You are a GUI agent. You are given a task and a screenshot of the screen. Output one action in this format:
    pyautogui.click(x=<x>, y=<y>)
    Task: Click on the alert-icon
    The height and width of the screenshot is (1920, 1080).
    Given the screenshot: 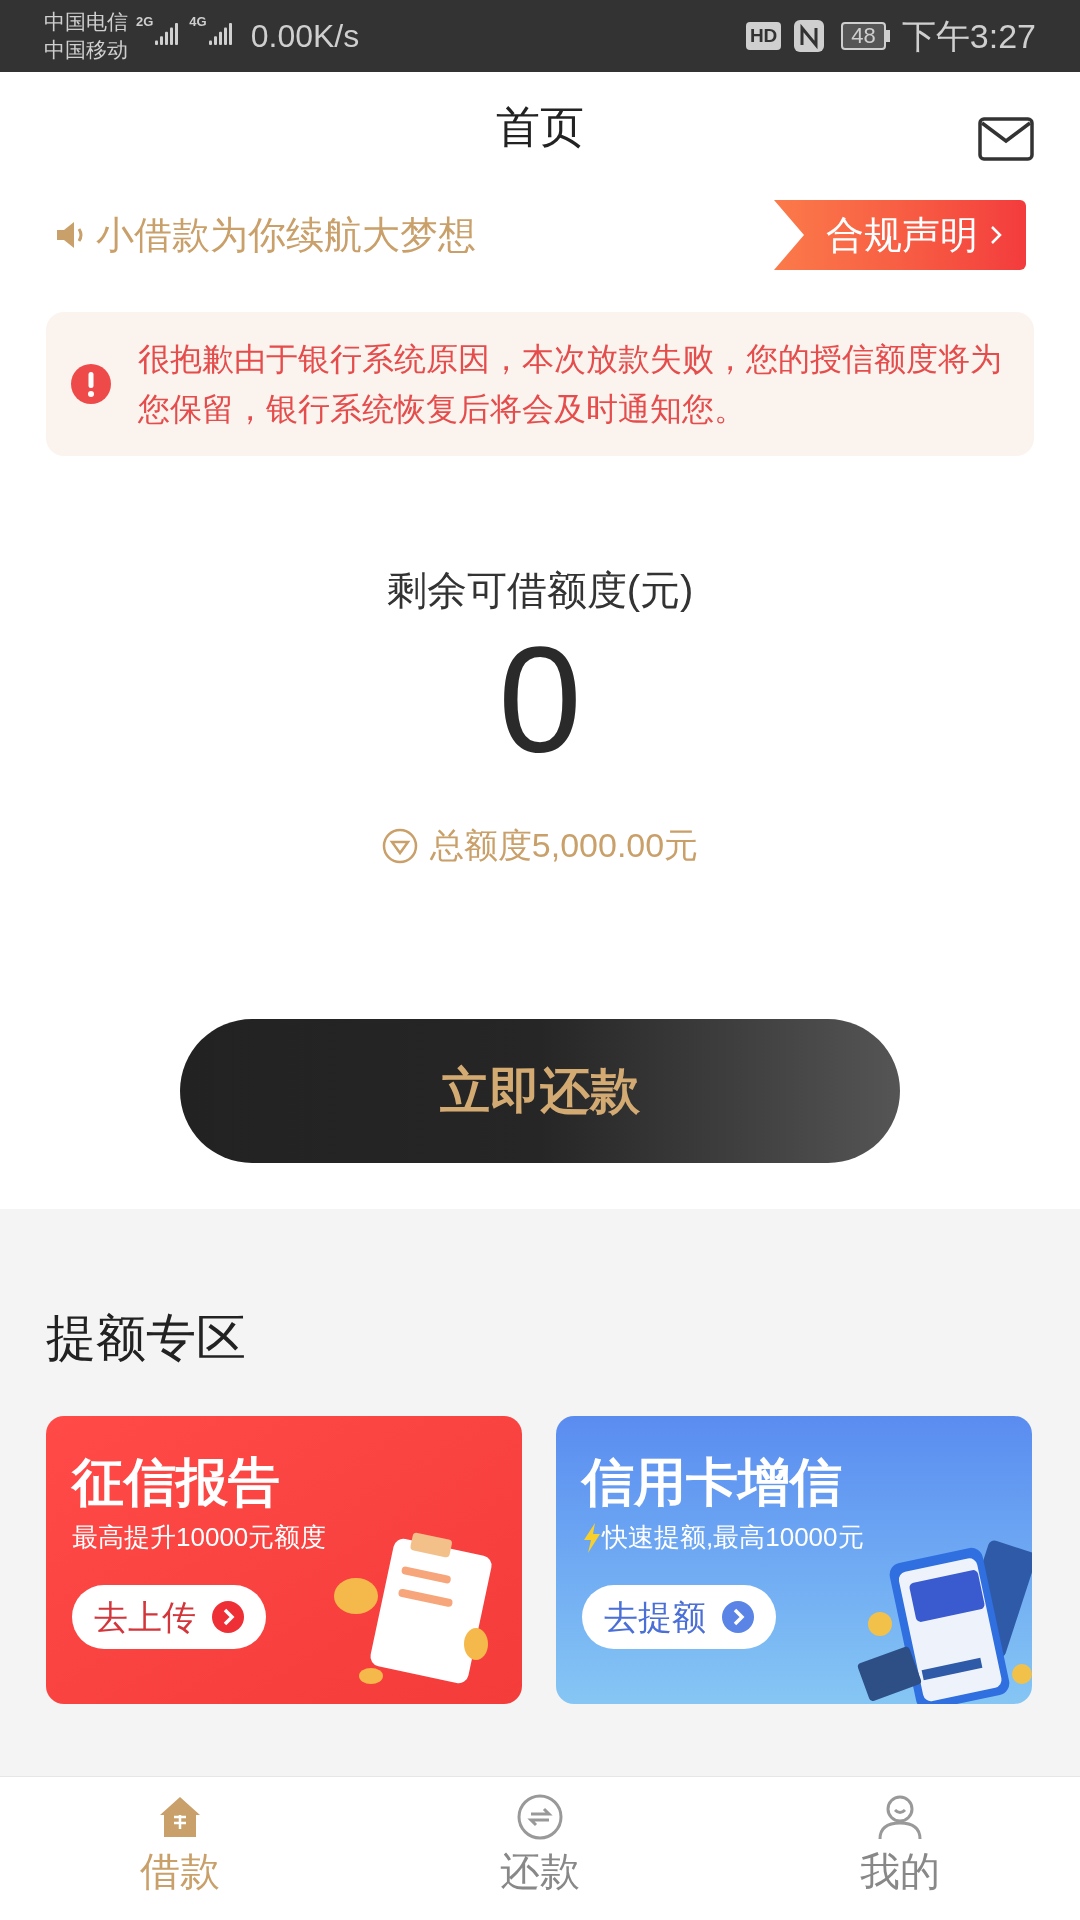 What is the action you would take?
    pyautogui.click(x=91, y=384)
    